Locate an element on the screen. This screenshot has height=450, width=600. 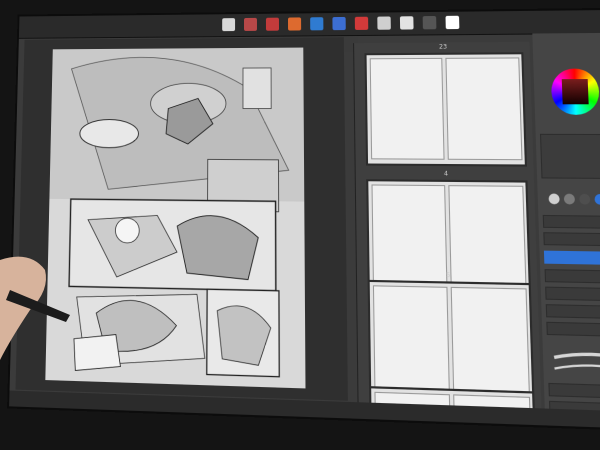
taskbar-browser-icon is located at coordinates (316, 23).